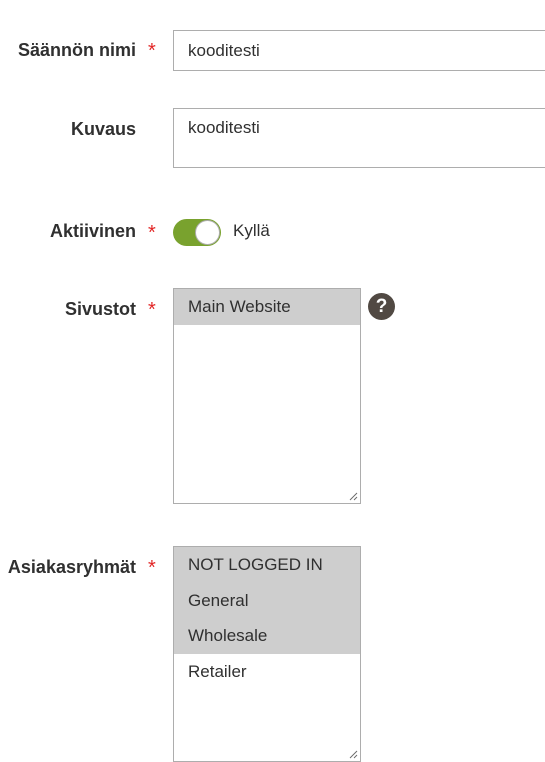 The height and width of the screenshot is (762, 545). I want to click on active-required-mark: *, so click(152, 233).